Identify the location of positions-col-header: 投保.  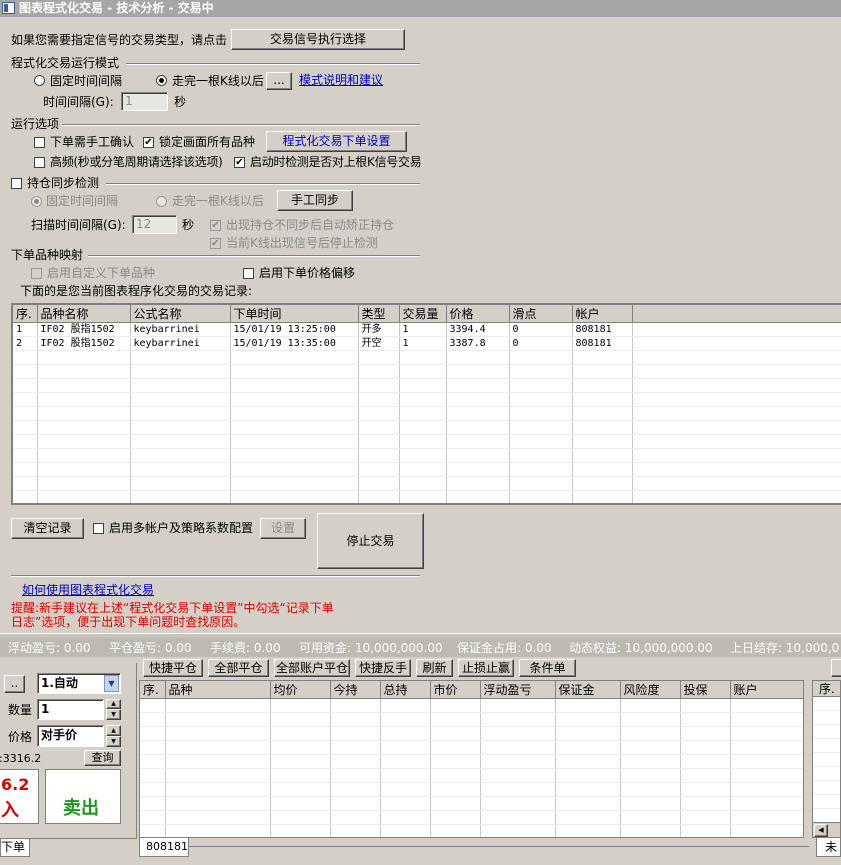
(705, 690).